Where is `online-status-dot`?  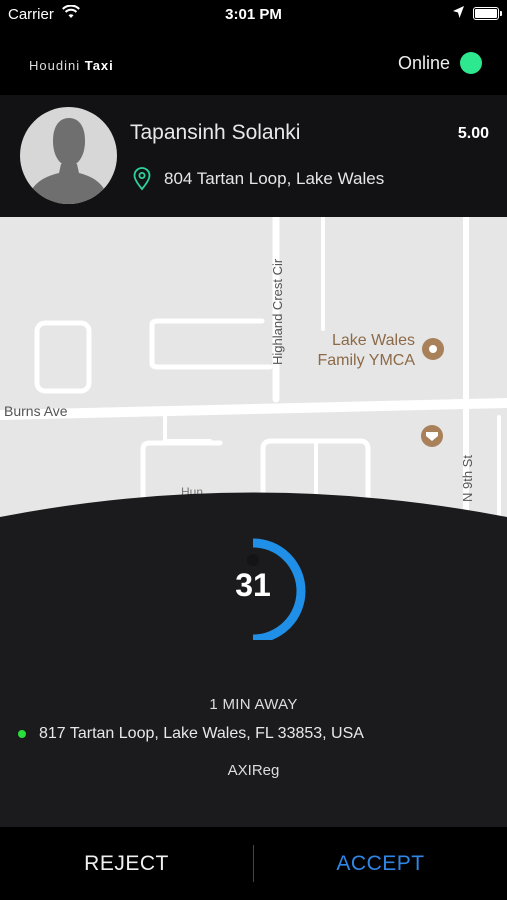
online-status-dot is located at coordinates (471, 63).